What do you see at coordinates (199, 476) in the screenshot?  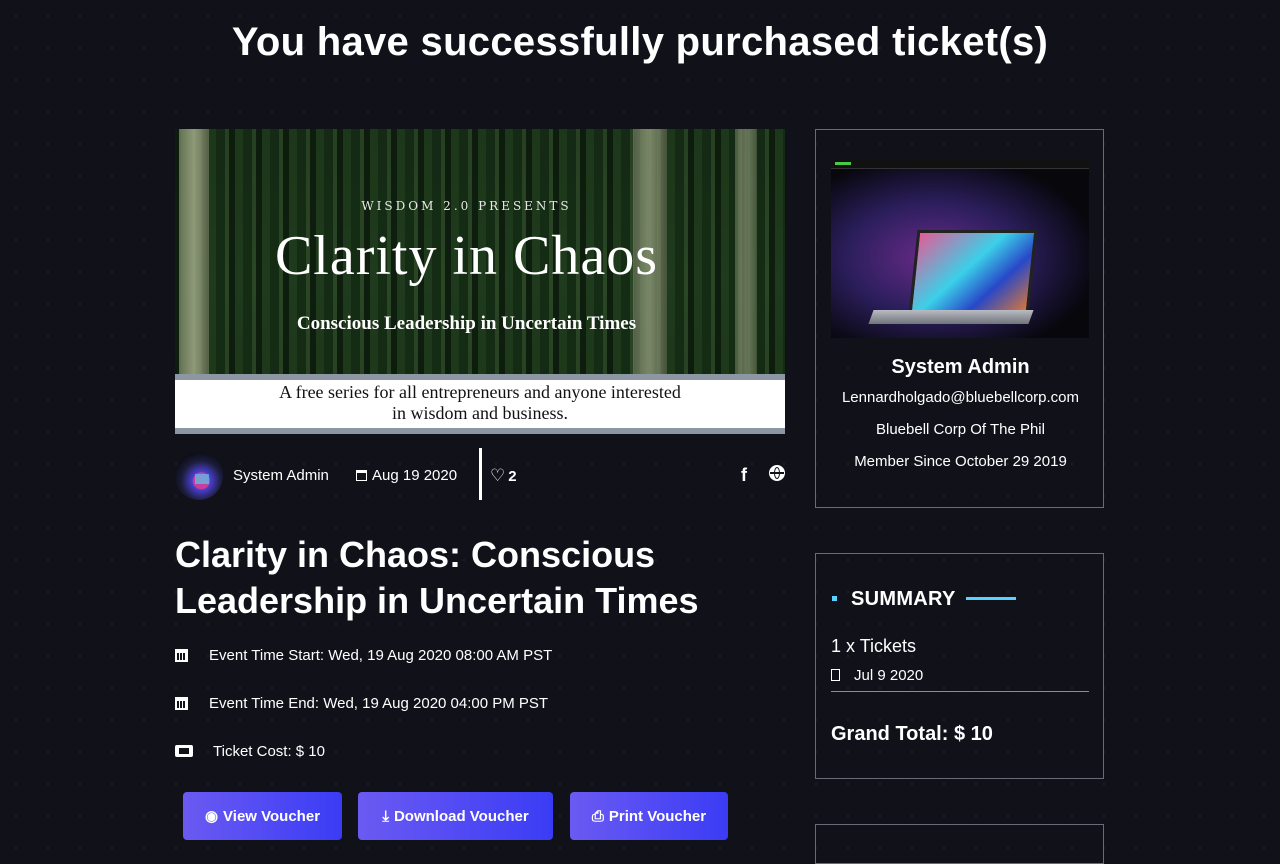 I see `author-avatar` at bounding box center [199, 476].